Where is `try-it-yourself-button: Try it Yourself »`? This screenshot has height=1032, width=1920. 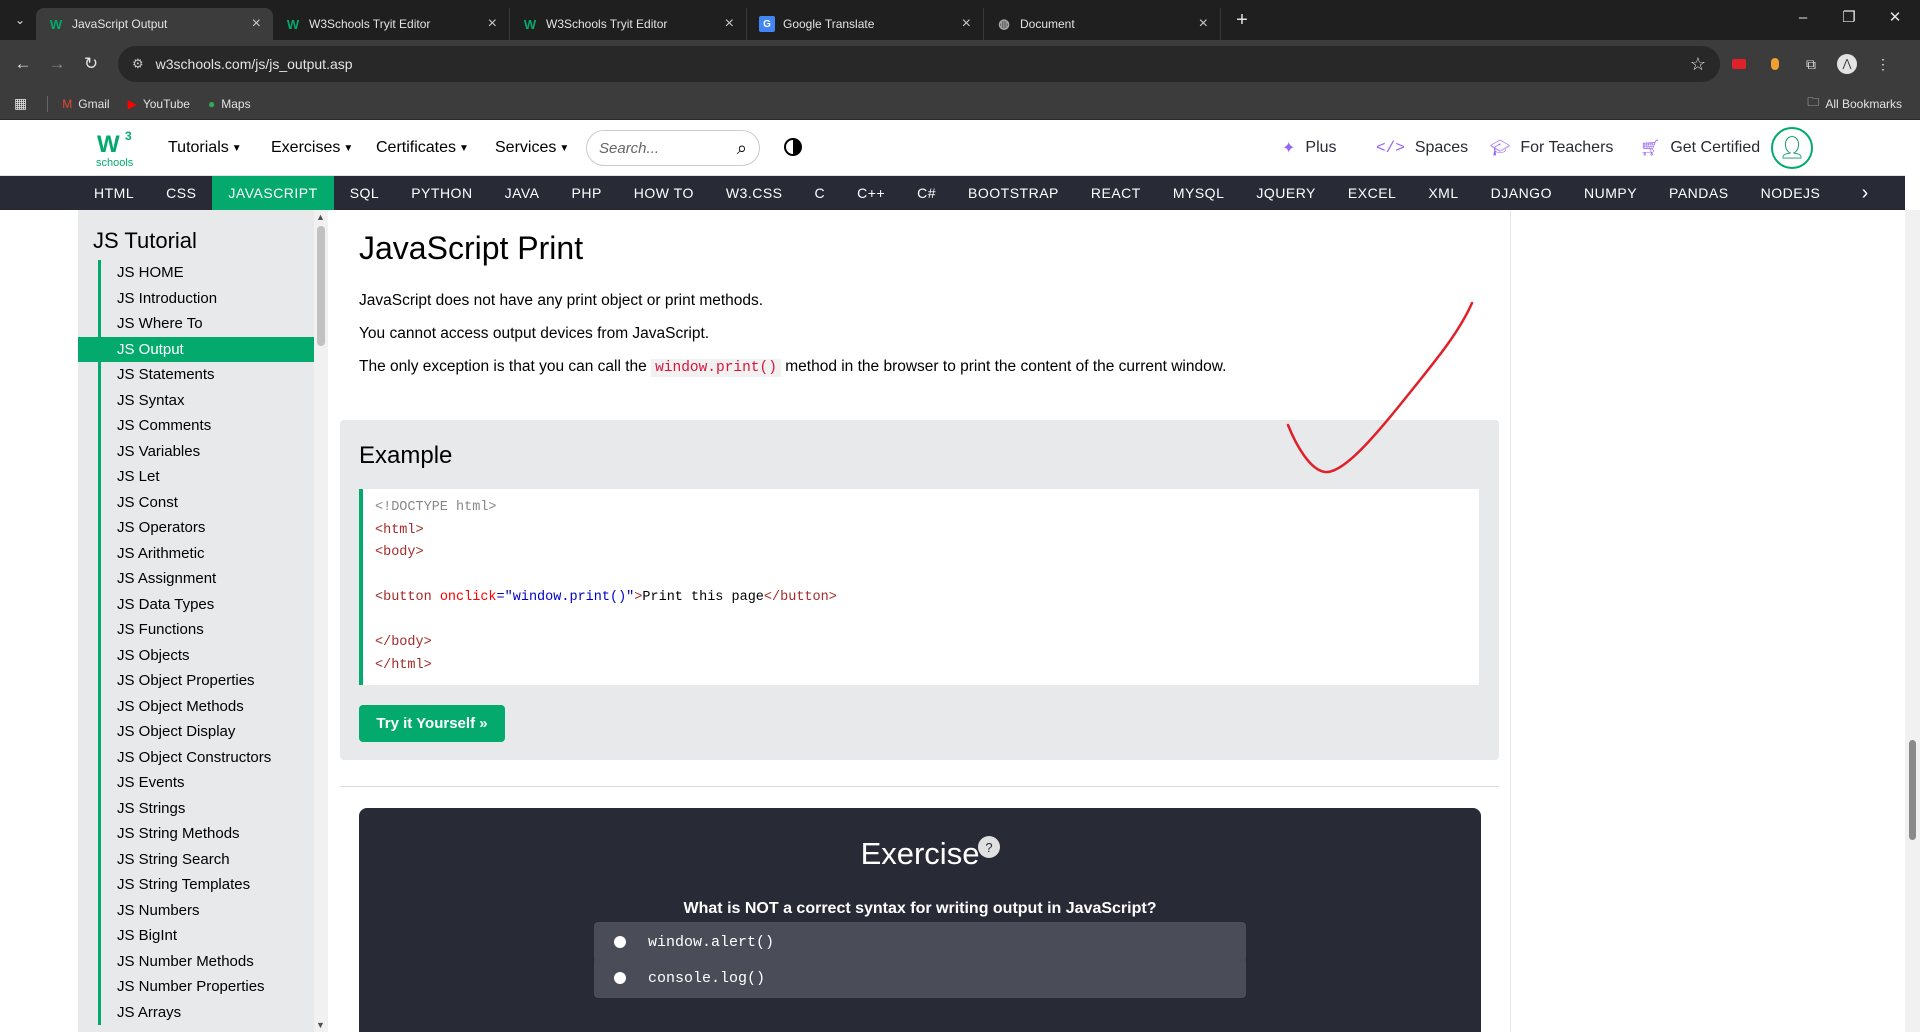
try-it-yourself-button: Try it Yourself » is located at coordinates (432, 723).